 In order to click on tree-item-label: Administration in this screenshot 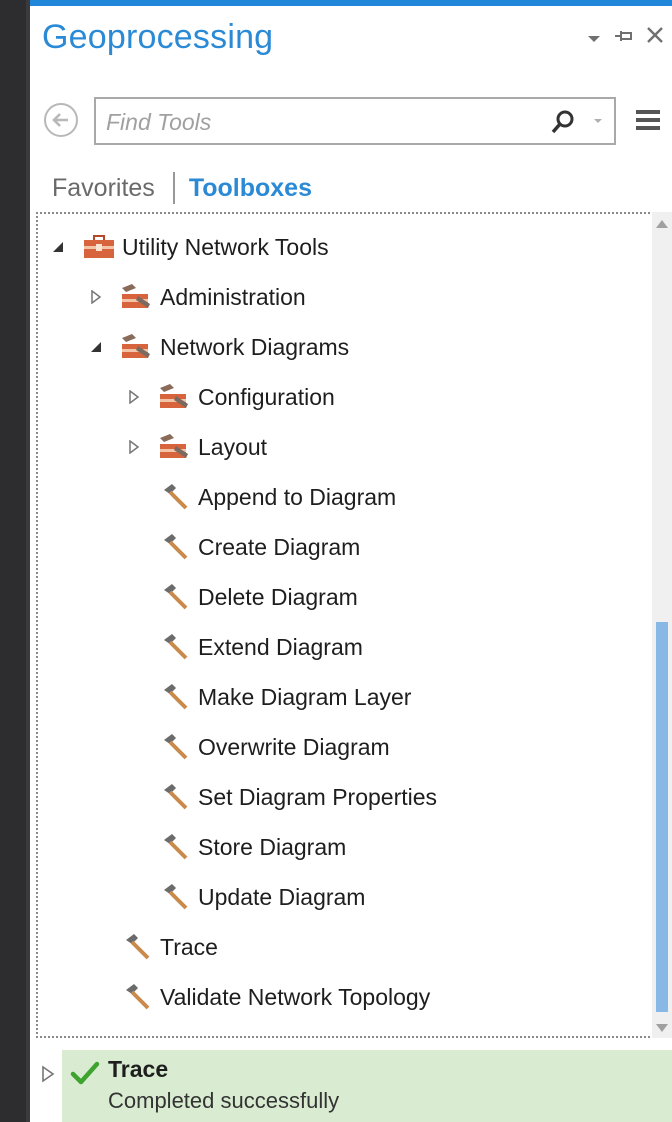, I will do `click(233, 296)`.